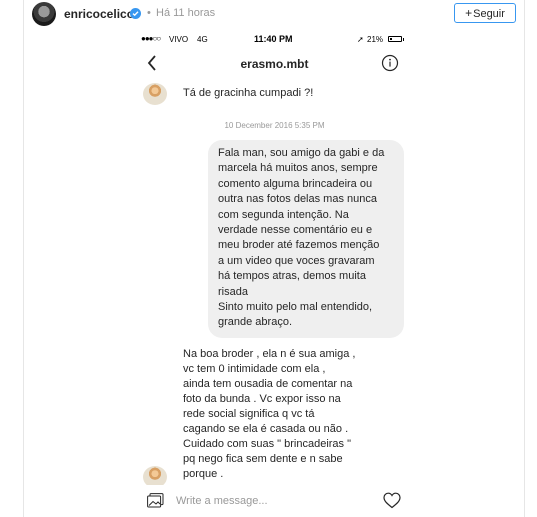 Image resolution: width=537 pixels, height=517 pixels. I want to click on network-type: 4G, so click(202, 39).